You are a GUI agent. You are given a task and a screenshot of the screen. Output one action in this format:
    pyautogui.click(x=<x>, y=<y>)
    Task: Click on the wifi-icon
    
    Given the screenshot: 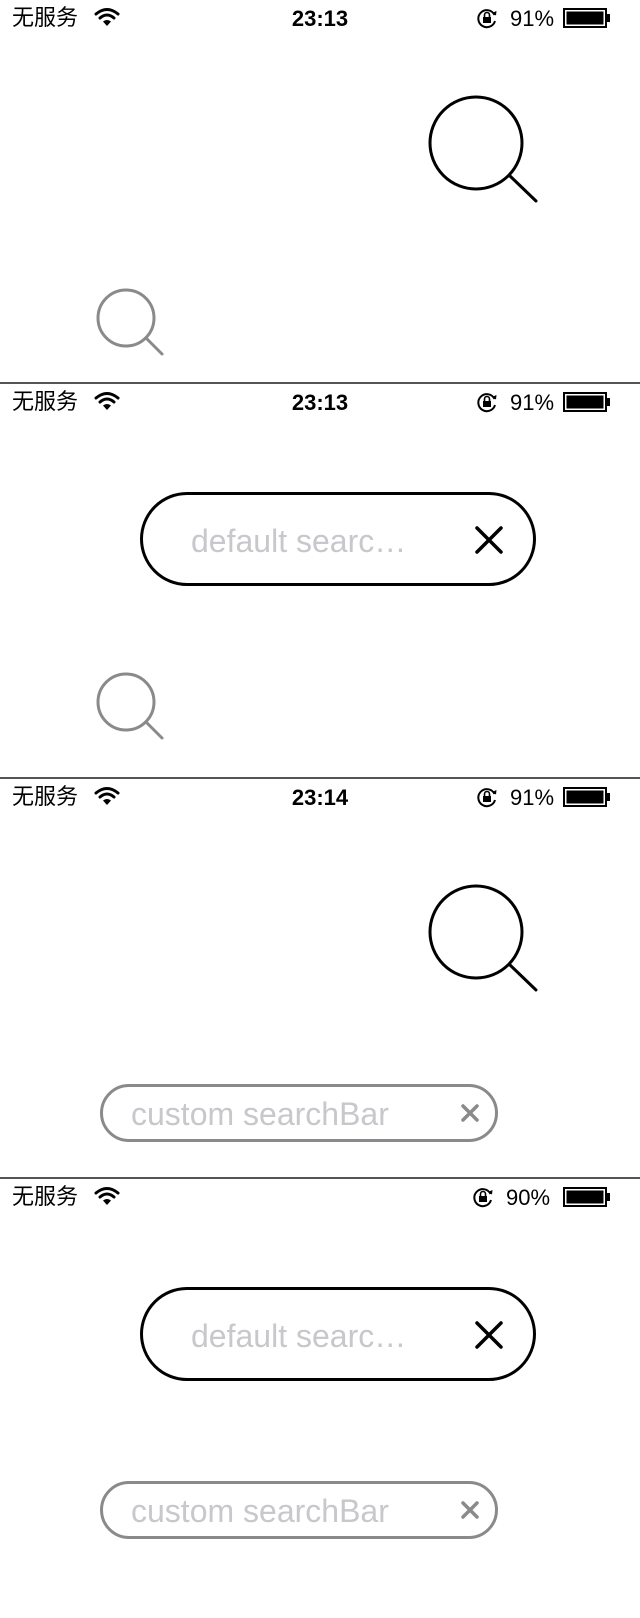 What is the action you would take?
    pyautogui.click(x=107, y=1196)
    